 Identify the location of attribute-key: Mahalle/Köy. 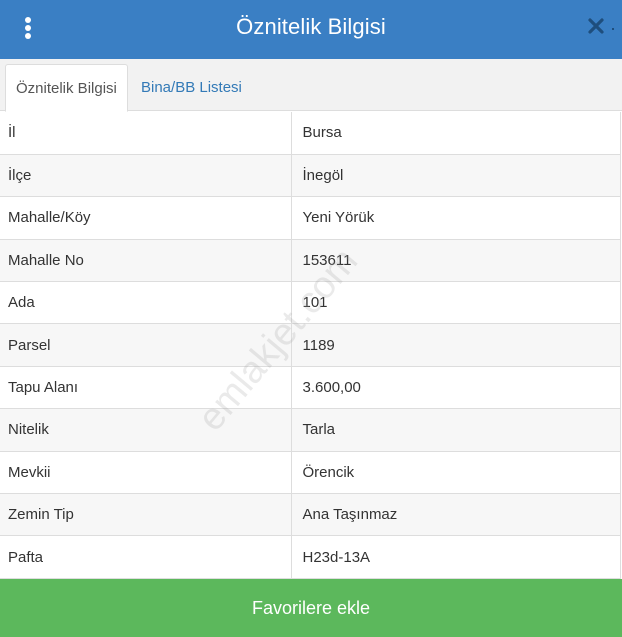
(146, 218).